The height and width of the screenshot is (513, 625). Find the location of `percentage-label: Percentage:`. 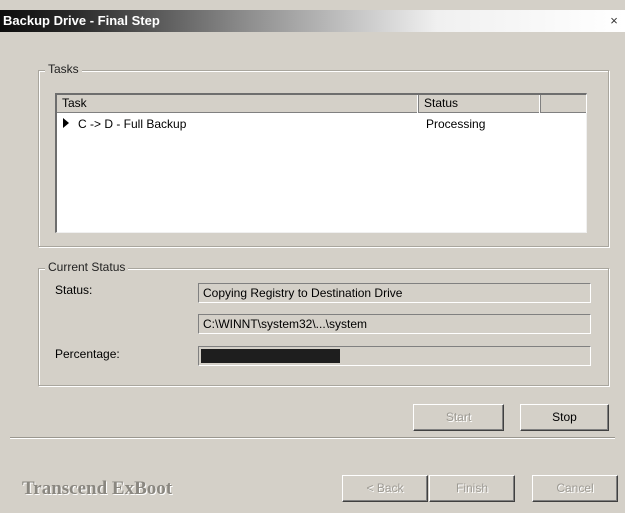

percentage-label: Percentage: is located at coordinates (87, 354).